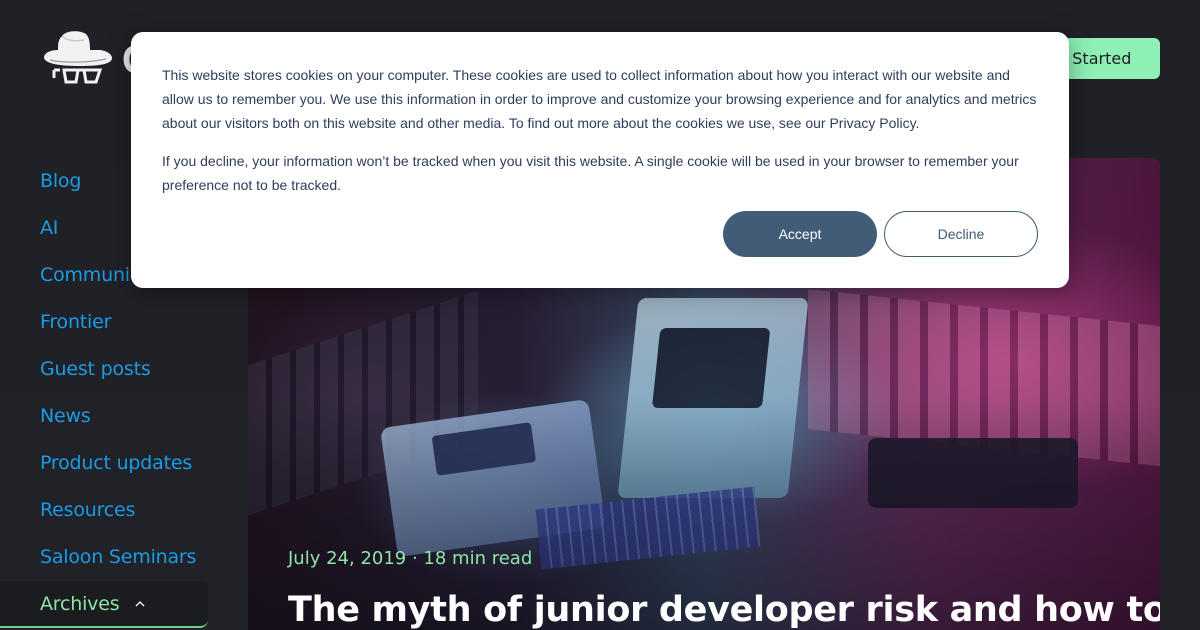  I want to click on article-meta: July 24, 2019 · 18 min read, so click(410, 558).